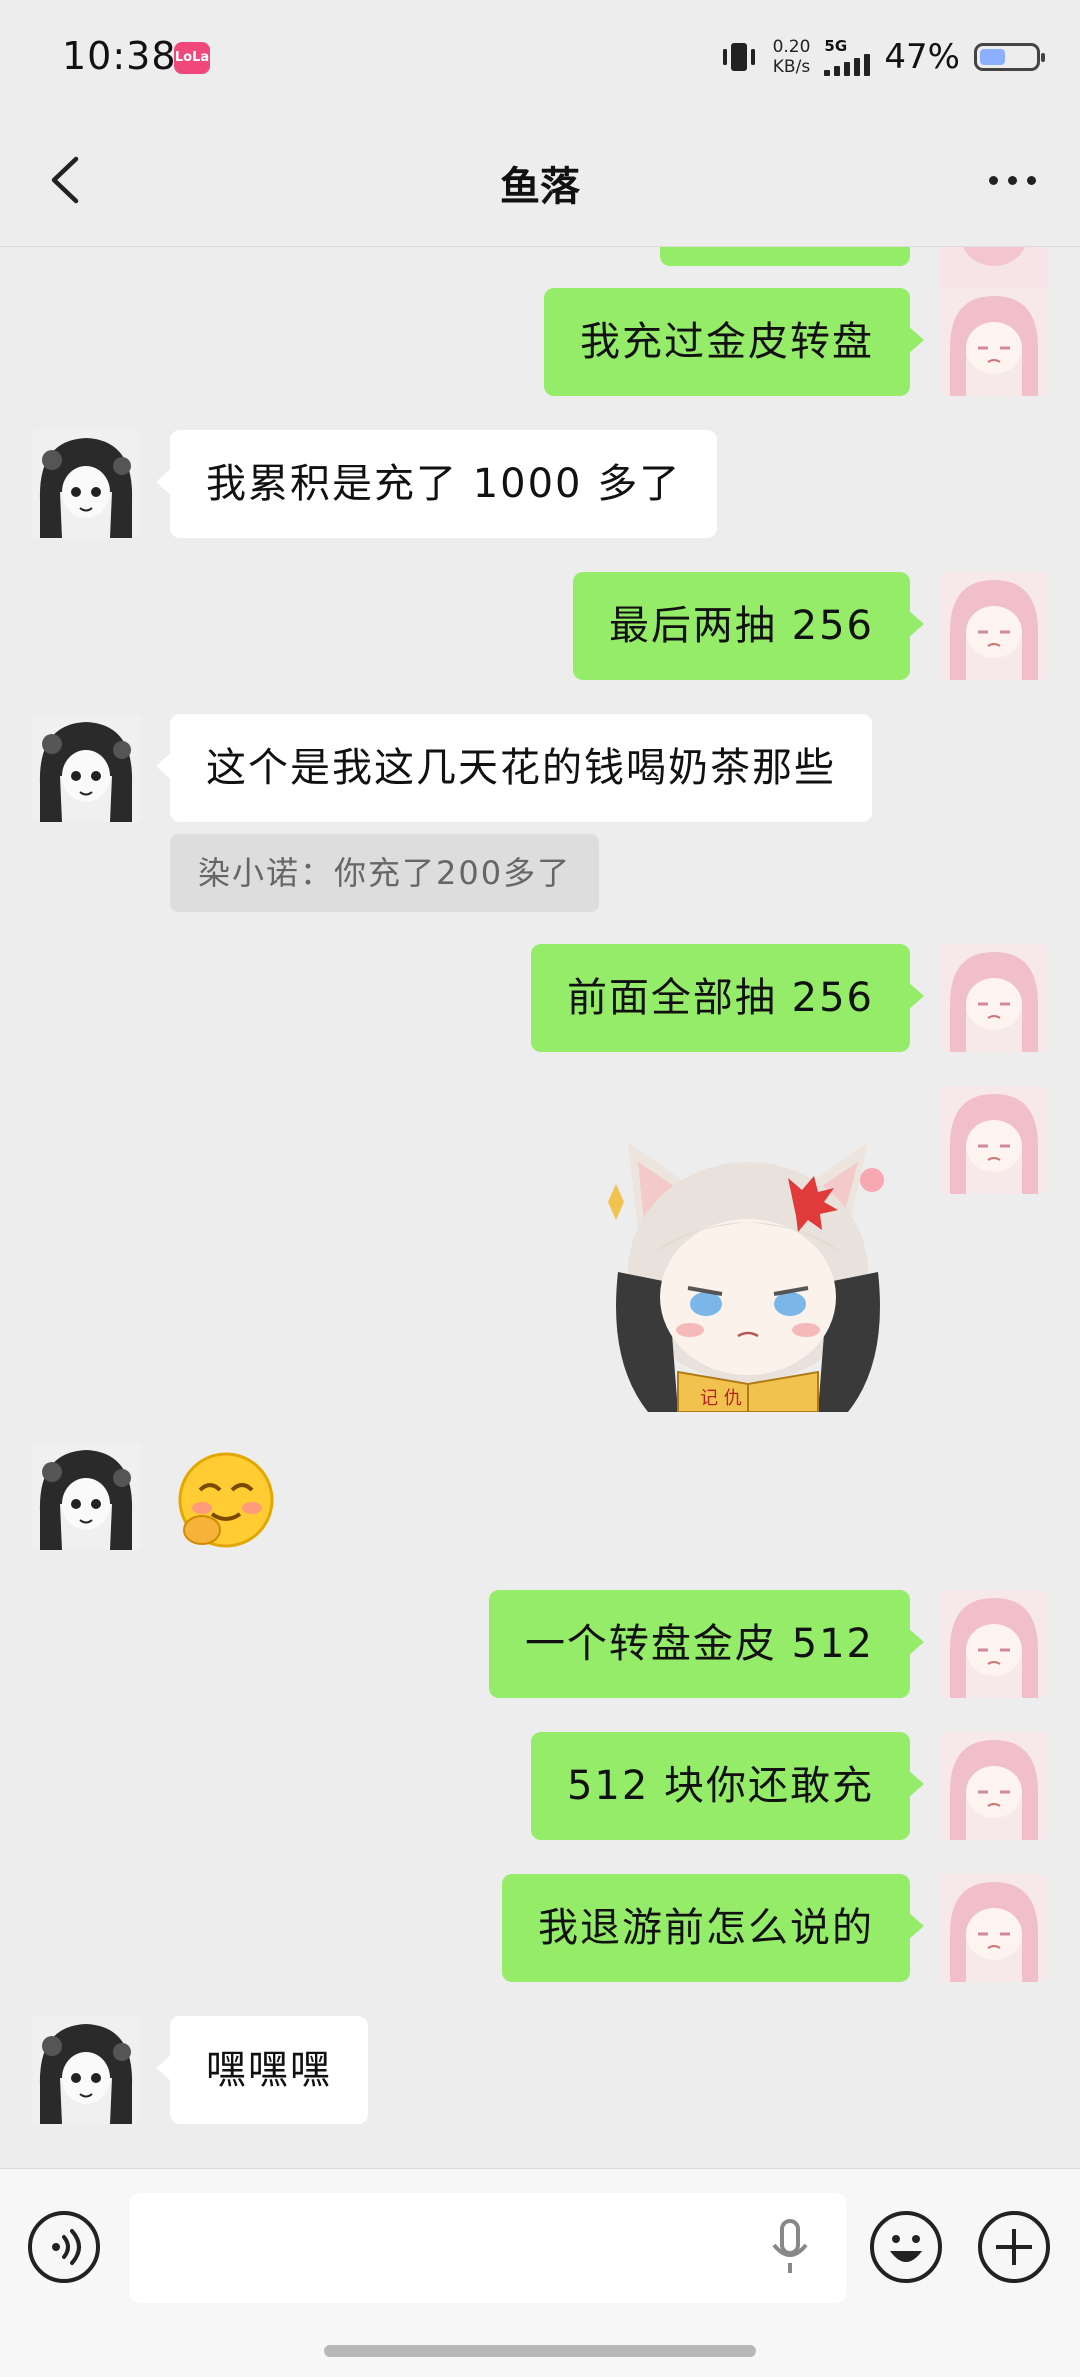 This screenshot has height=2377, width=1080. Describe the element at coordinates (262, 2070) in the screenshot. I see `message-bubble: 嘿嘿嘿` at that location.